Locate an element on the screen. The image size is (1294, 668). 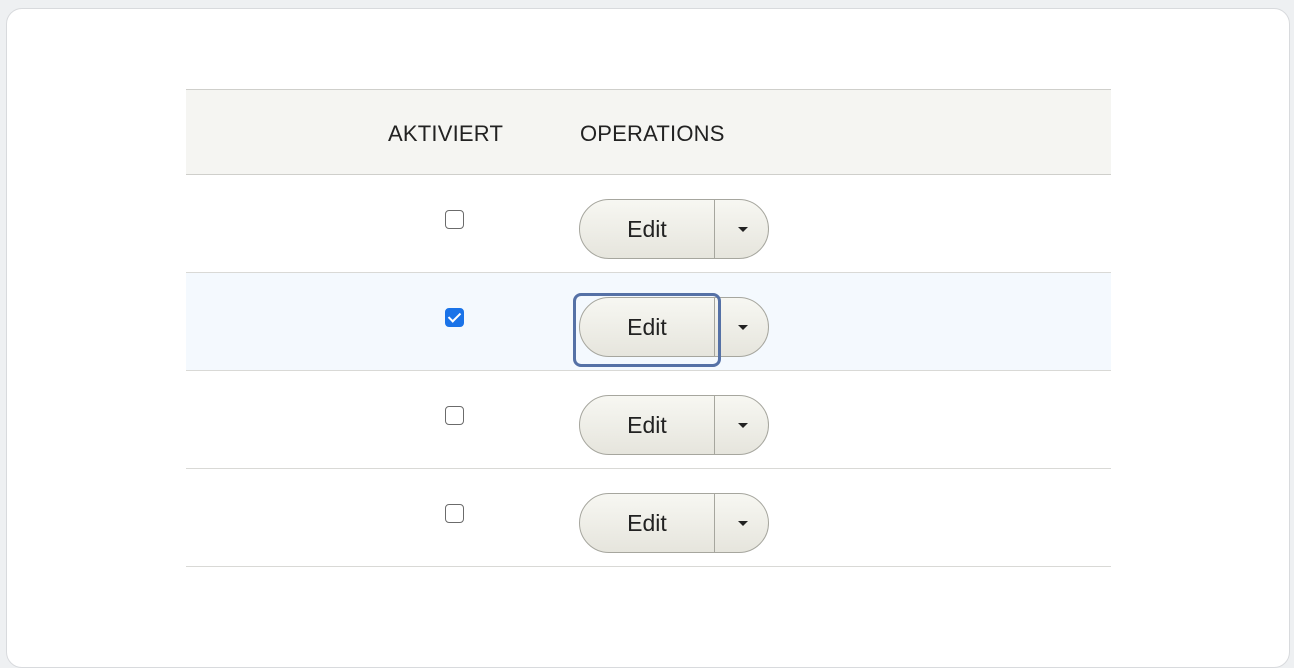
column-header-operations: OPERATIONS is located at coordinates (652, 133).